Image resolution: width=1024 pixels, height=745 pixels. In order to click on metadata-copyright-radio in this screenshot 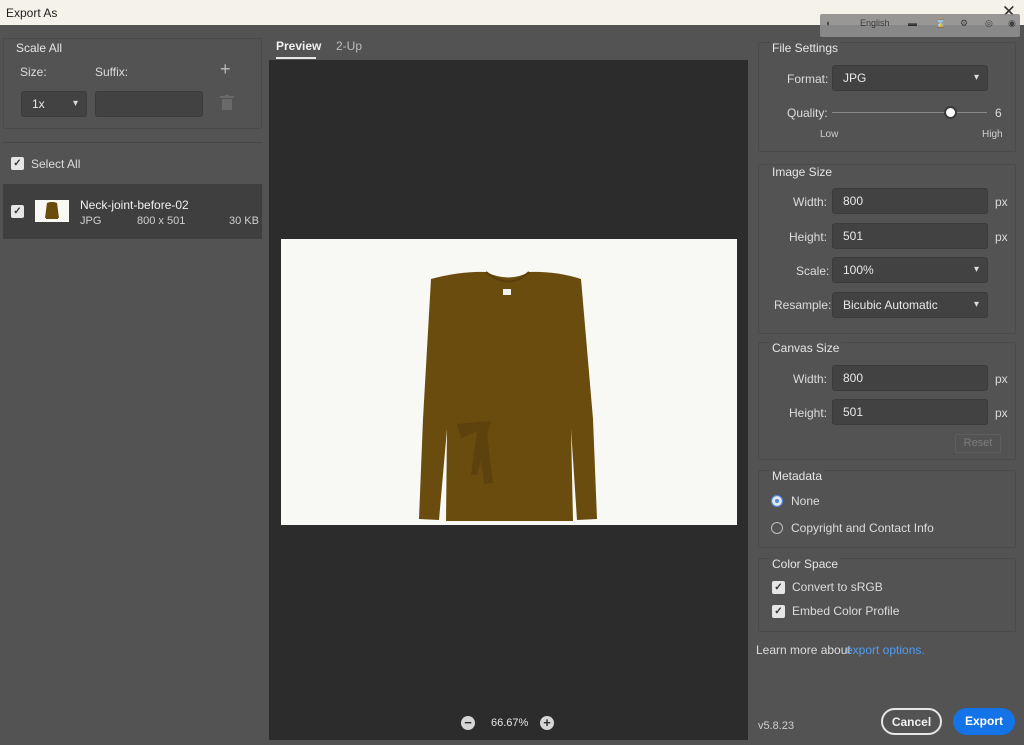, I will do `click(777, 528)`.